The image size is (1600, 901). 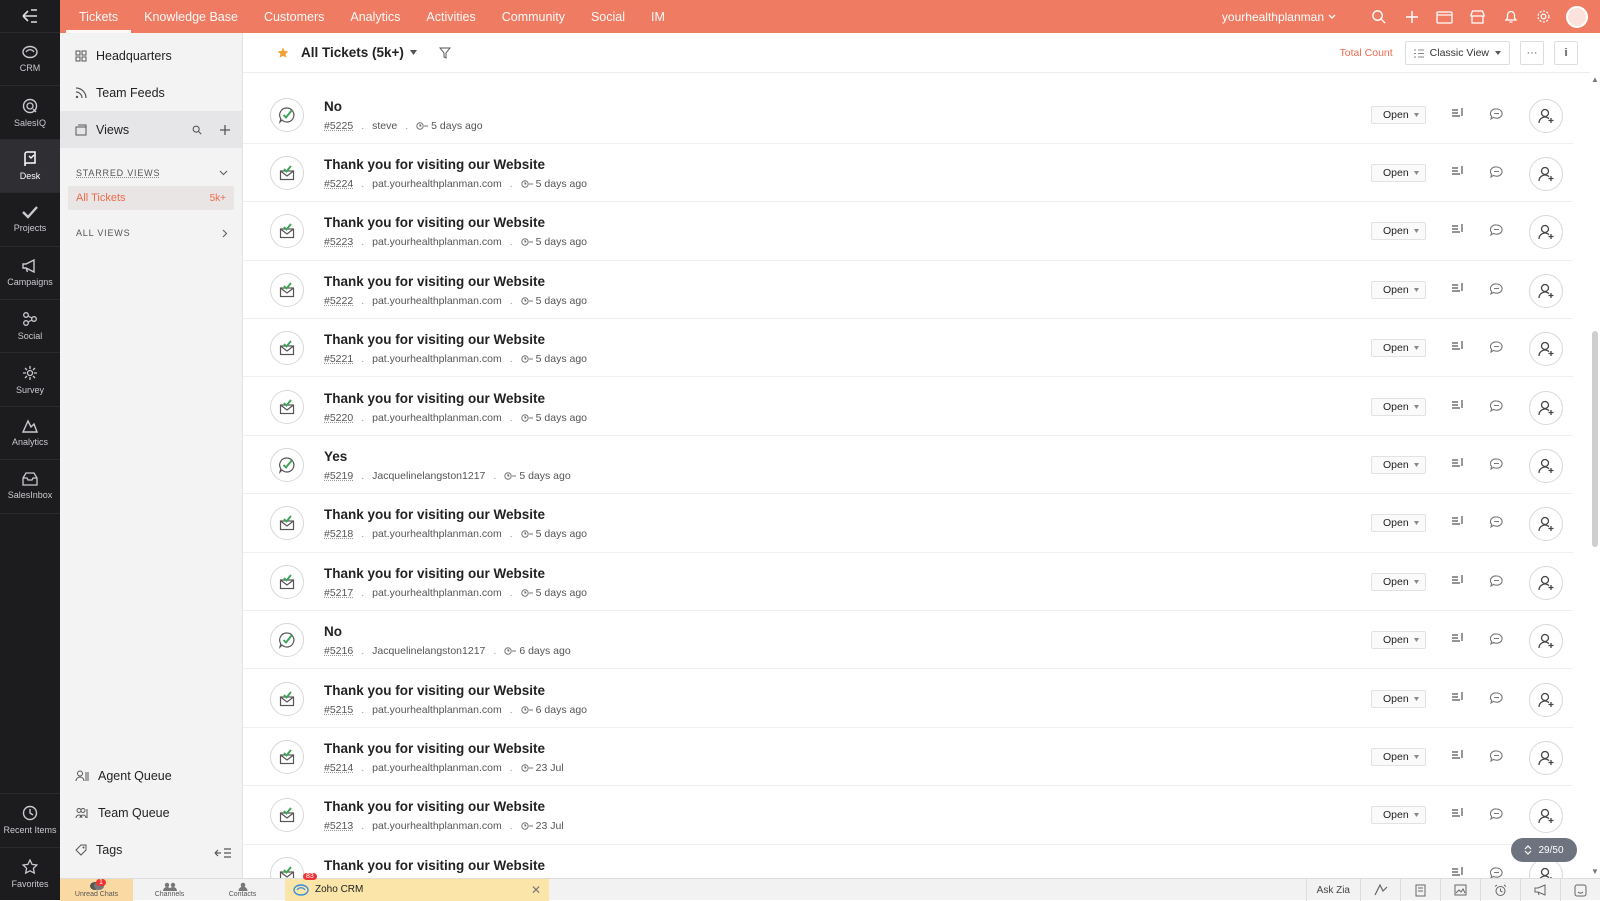 I want to click on calls-button, so click(x=1444, y=17).